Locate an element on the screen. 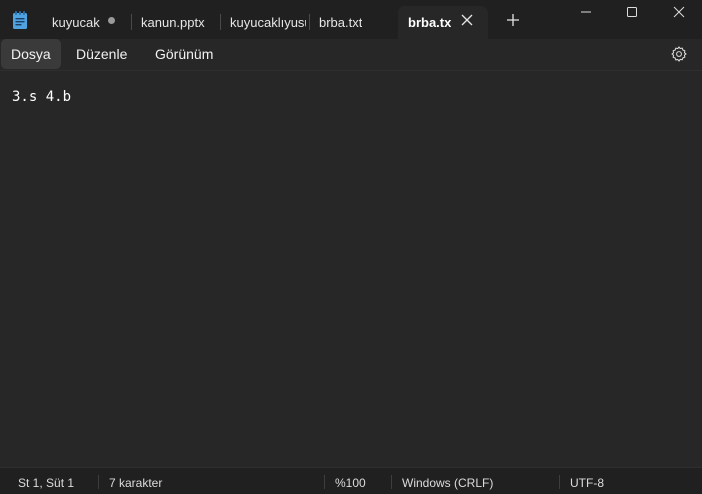 The width and height of the screenshot is (702, 494). tab-label: brba.txt is located at coordinates (341, 22).